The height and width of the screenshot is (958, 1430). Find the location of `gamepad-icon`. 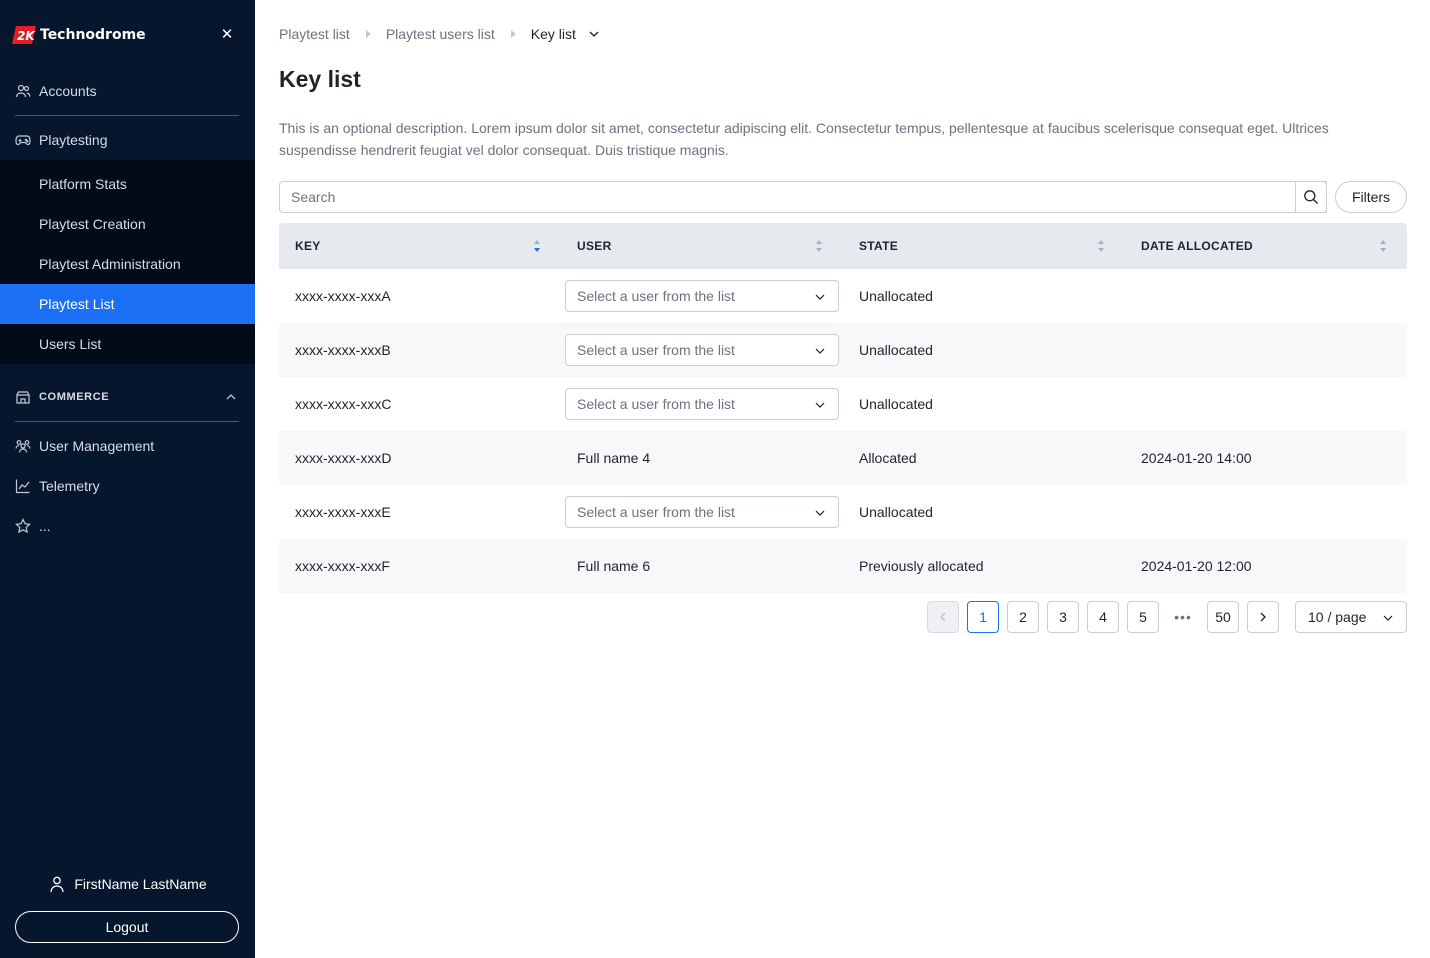

gamepad-icon is located at coordinates (23, 140).